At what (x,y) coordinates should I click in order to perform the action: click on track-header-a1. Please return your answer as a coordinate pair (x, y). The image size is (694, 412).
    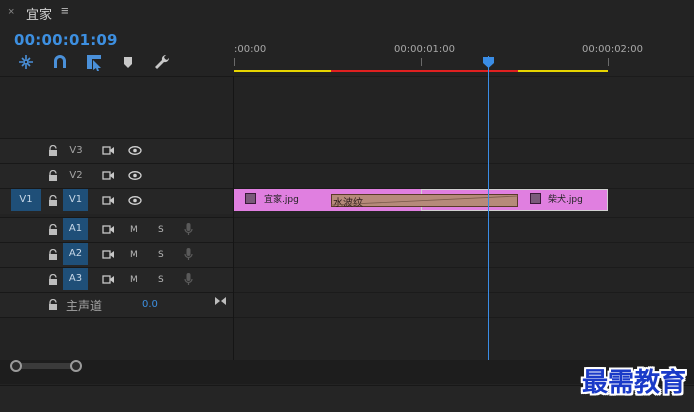
    Looking at the image, I should click on (116, 230).